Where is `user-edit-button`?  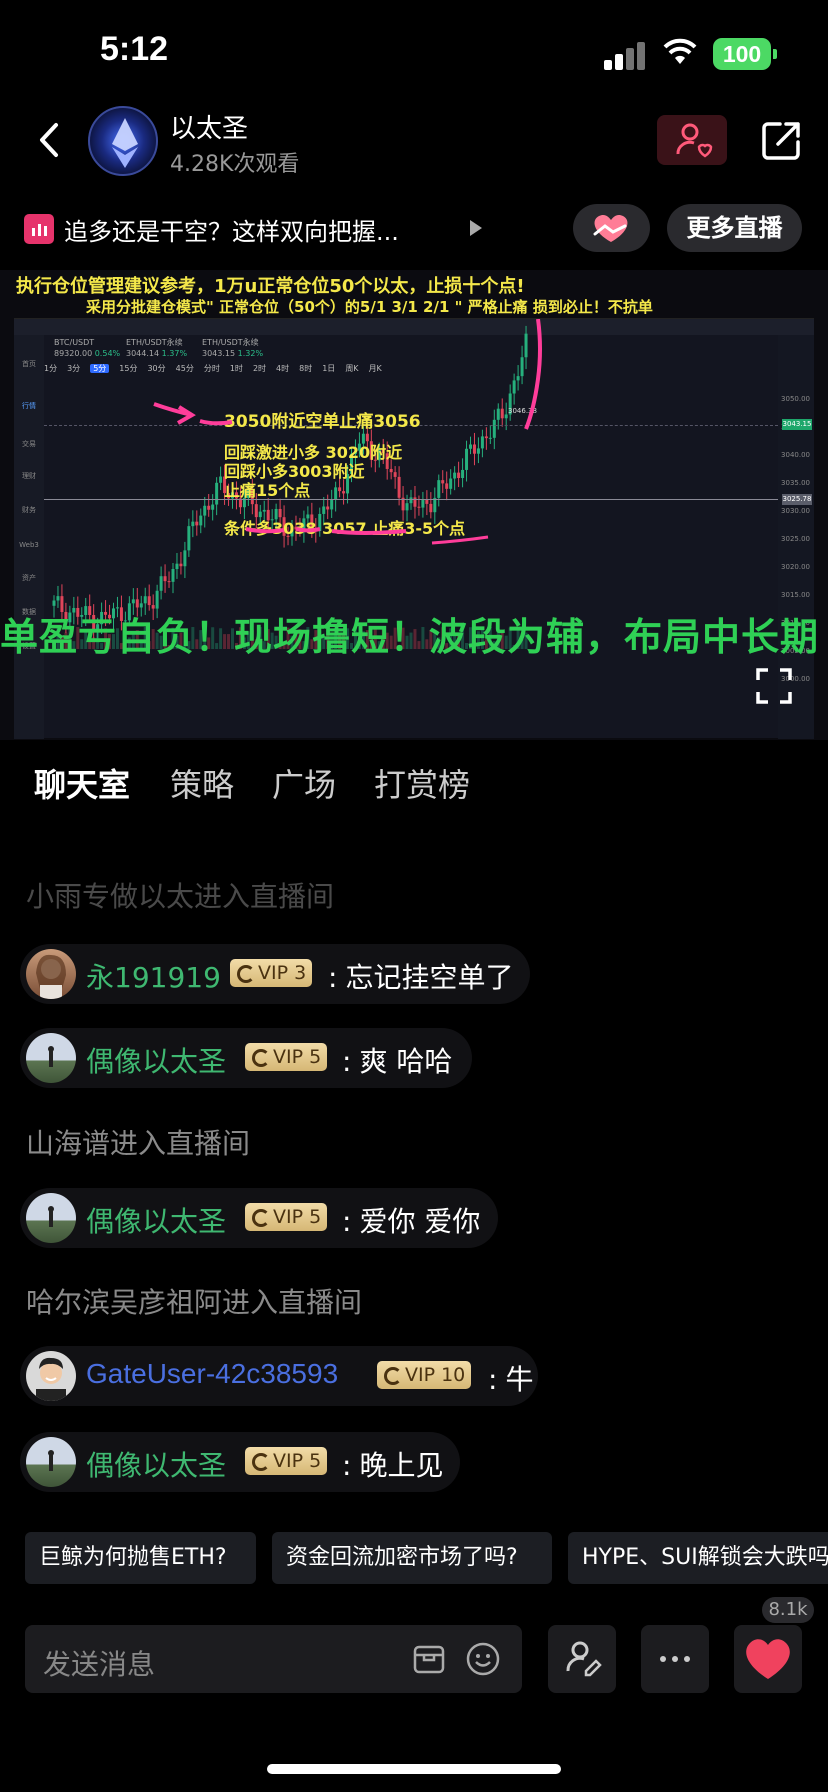 user-edit-button is located at coordinates (582, 1659).